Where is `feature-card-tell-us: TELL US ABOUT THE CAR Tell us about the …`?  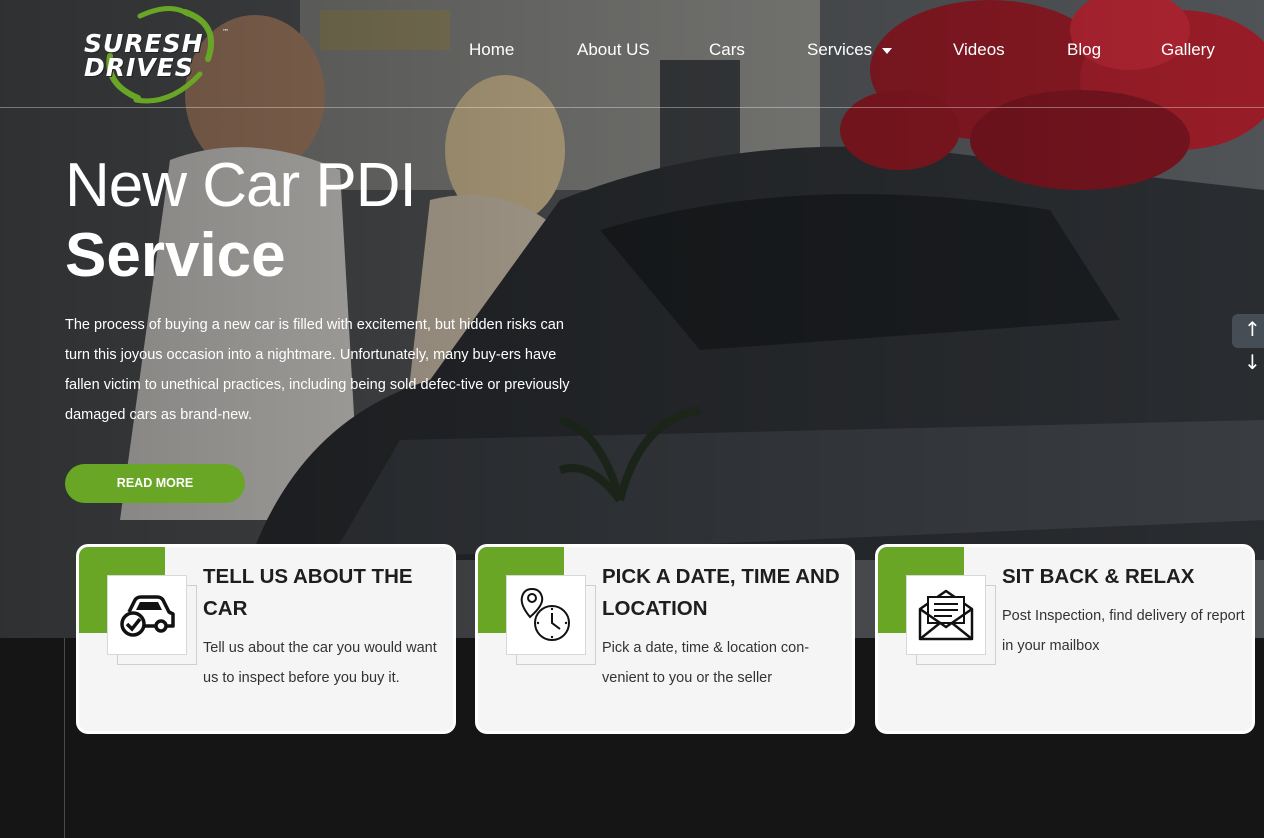 feature-card-tell-us: TELL US ABOUT THE CAR Tell us about the … is located at coordinates (266, 639).